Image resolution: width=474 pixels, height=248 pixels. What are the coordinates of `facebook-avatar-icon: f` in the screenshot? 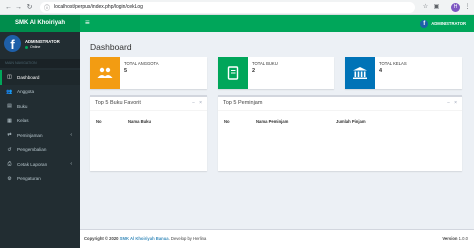 It's located at (12, 43).